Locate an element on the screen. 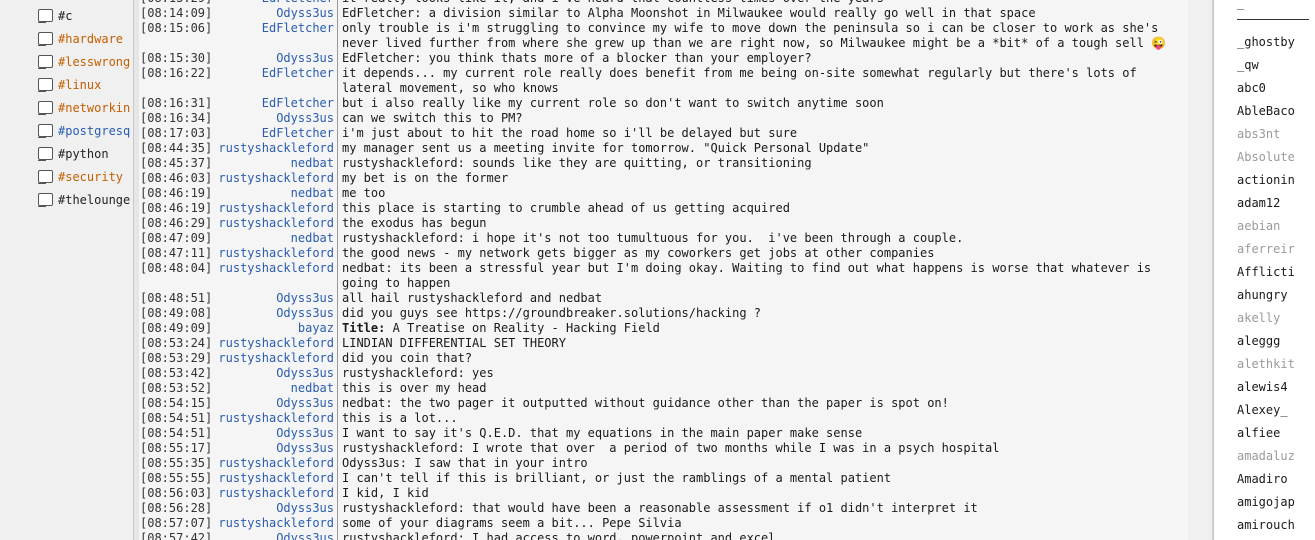 The width and height of the screenshot is (1315, 540). user-list-item: alewis4 is located at coordinates (1276, 387).